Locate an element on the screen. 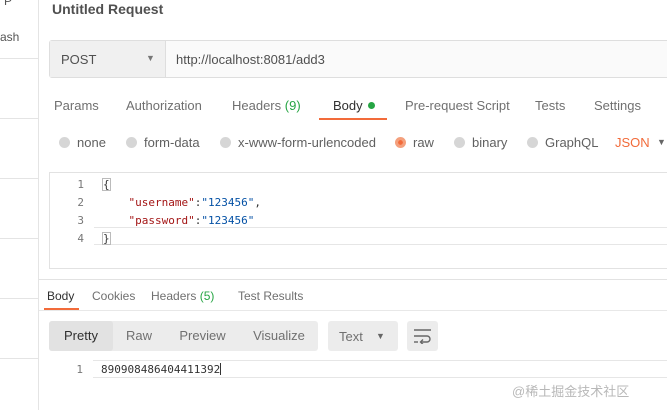 The width and height of the screenshot is (667, 410). code-line-2: "username":"123456", is located at coordinates (194, 202).